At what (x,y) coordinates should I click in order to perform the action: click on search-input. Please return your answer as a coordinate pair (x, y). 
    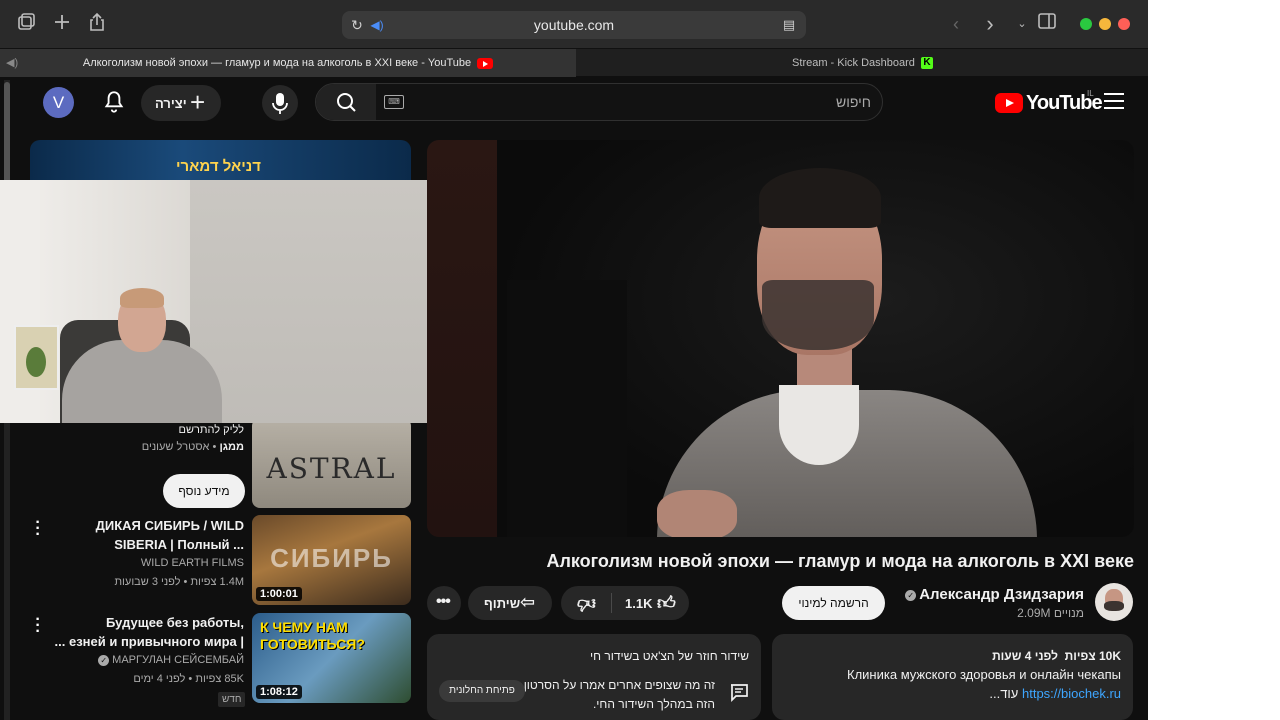
    Looking at the image, I should click on (643, 102).